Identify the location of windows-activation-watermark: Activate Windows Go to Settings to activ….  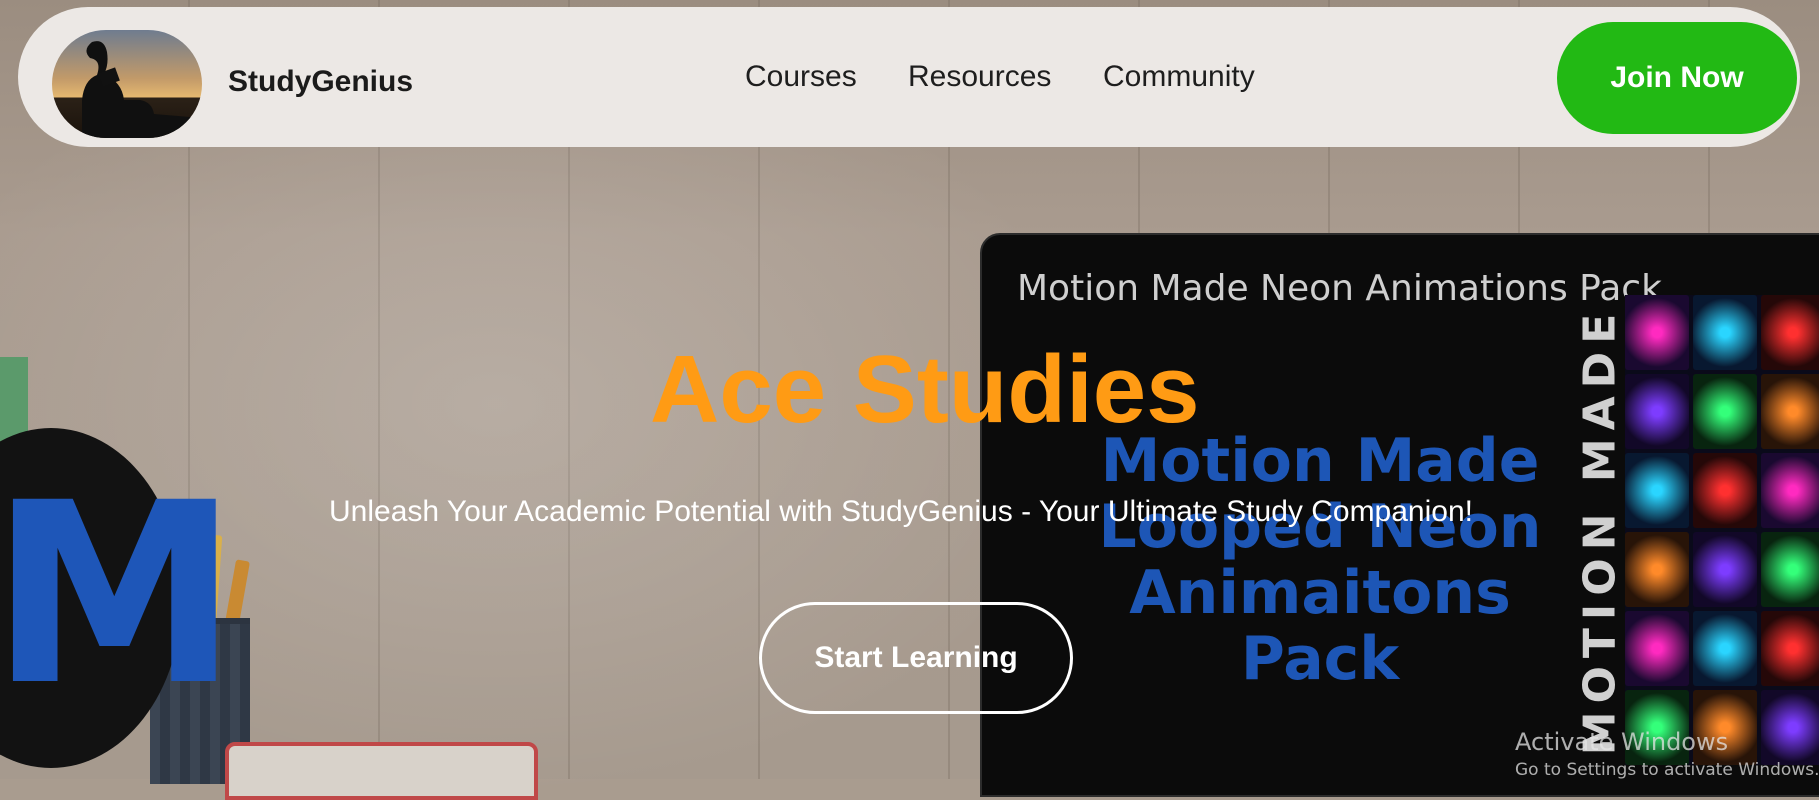
(1667, 754).